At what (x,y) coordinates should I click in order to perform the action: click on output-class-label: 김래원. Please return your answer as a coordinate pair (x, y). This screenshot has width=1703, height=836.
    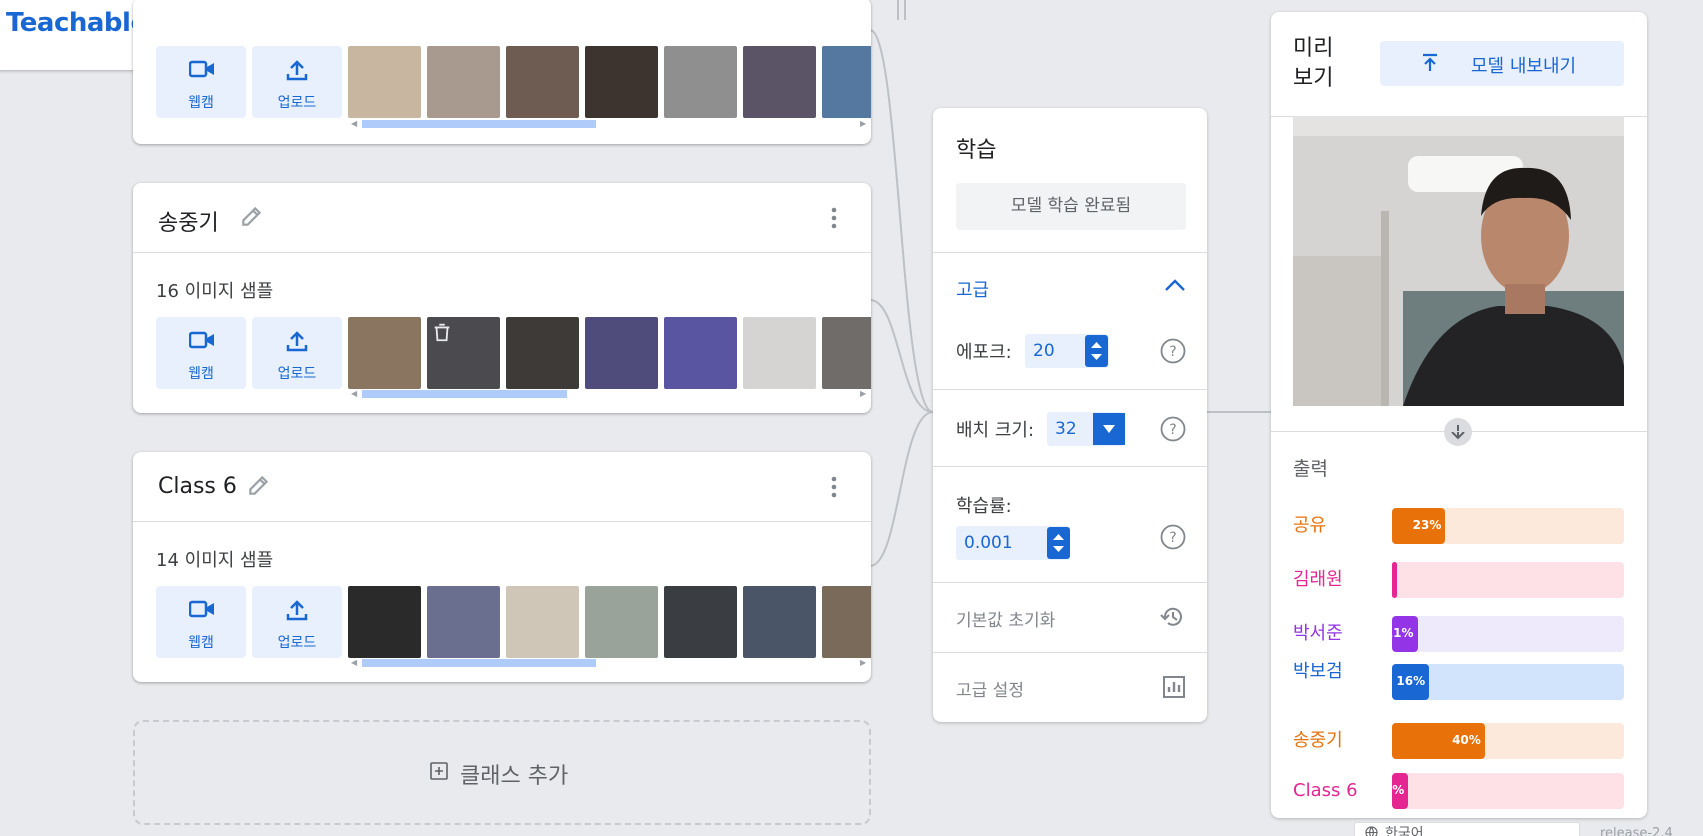
    Looking at the image, I should click on (1318, 579).